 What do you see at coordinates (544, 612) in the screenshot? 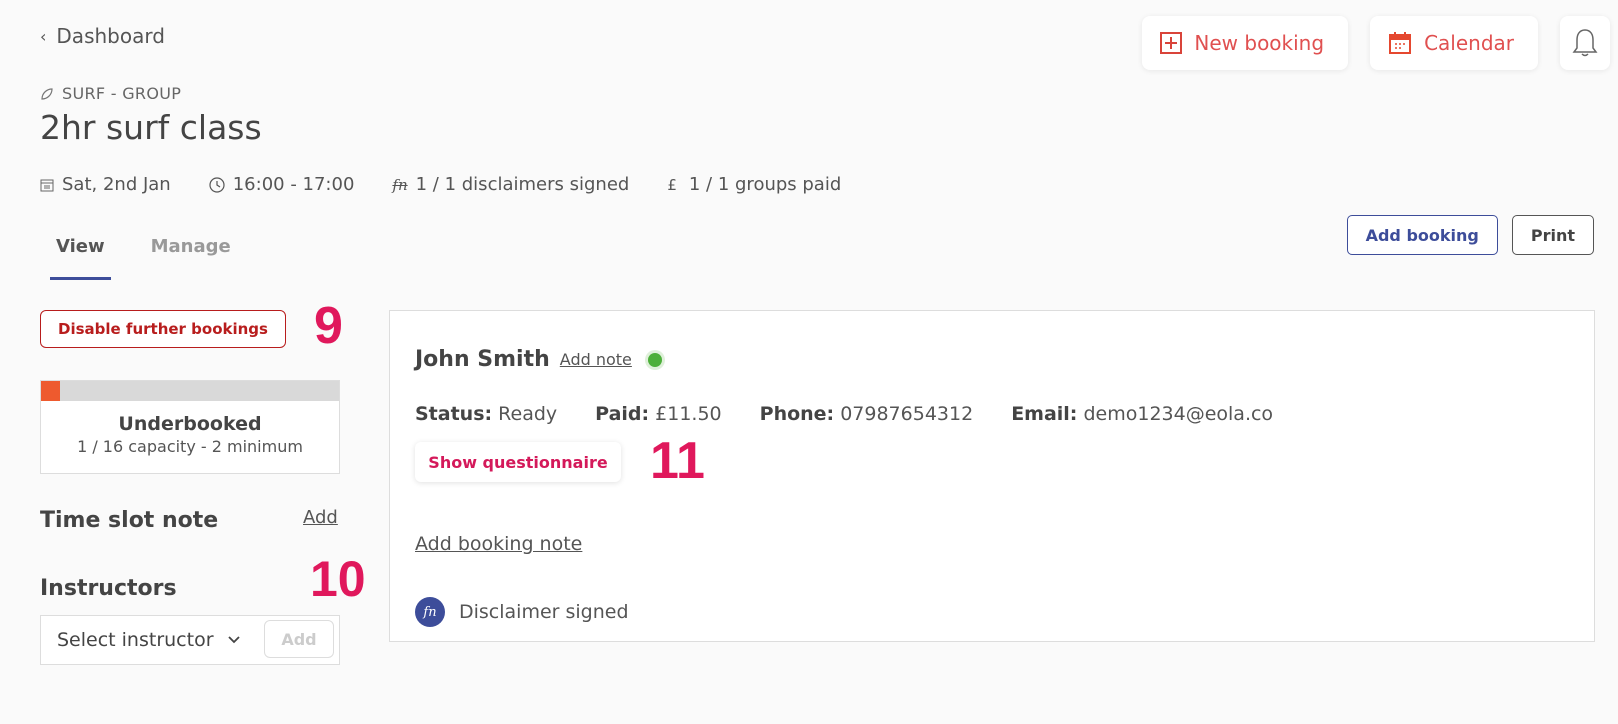
I see `disclaimer-text: Disclaimer signed` at bounding box center [544, 612].